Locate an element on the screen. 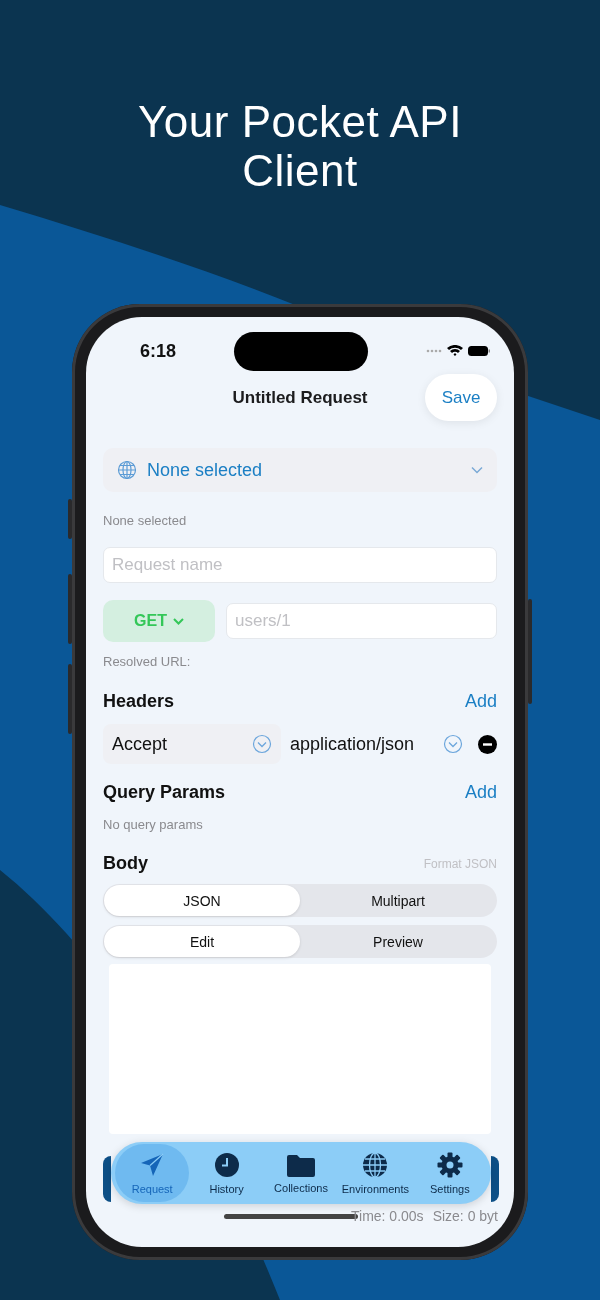  headline: Your Pocket API Client is located at coordinates (300, 146).